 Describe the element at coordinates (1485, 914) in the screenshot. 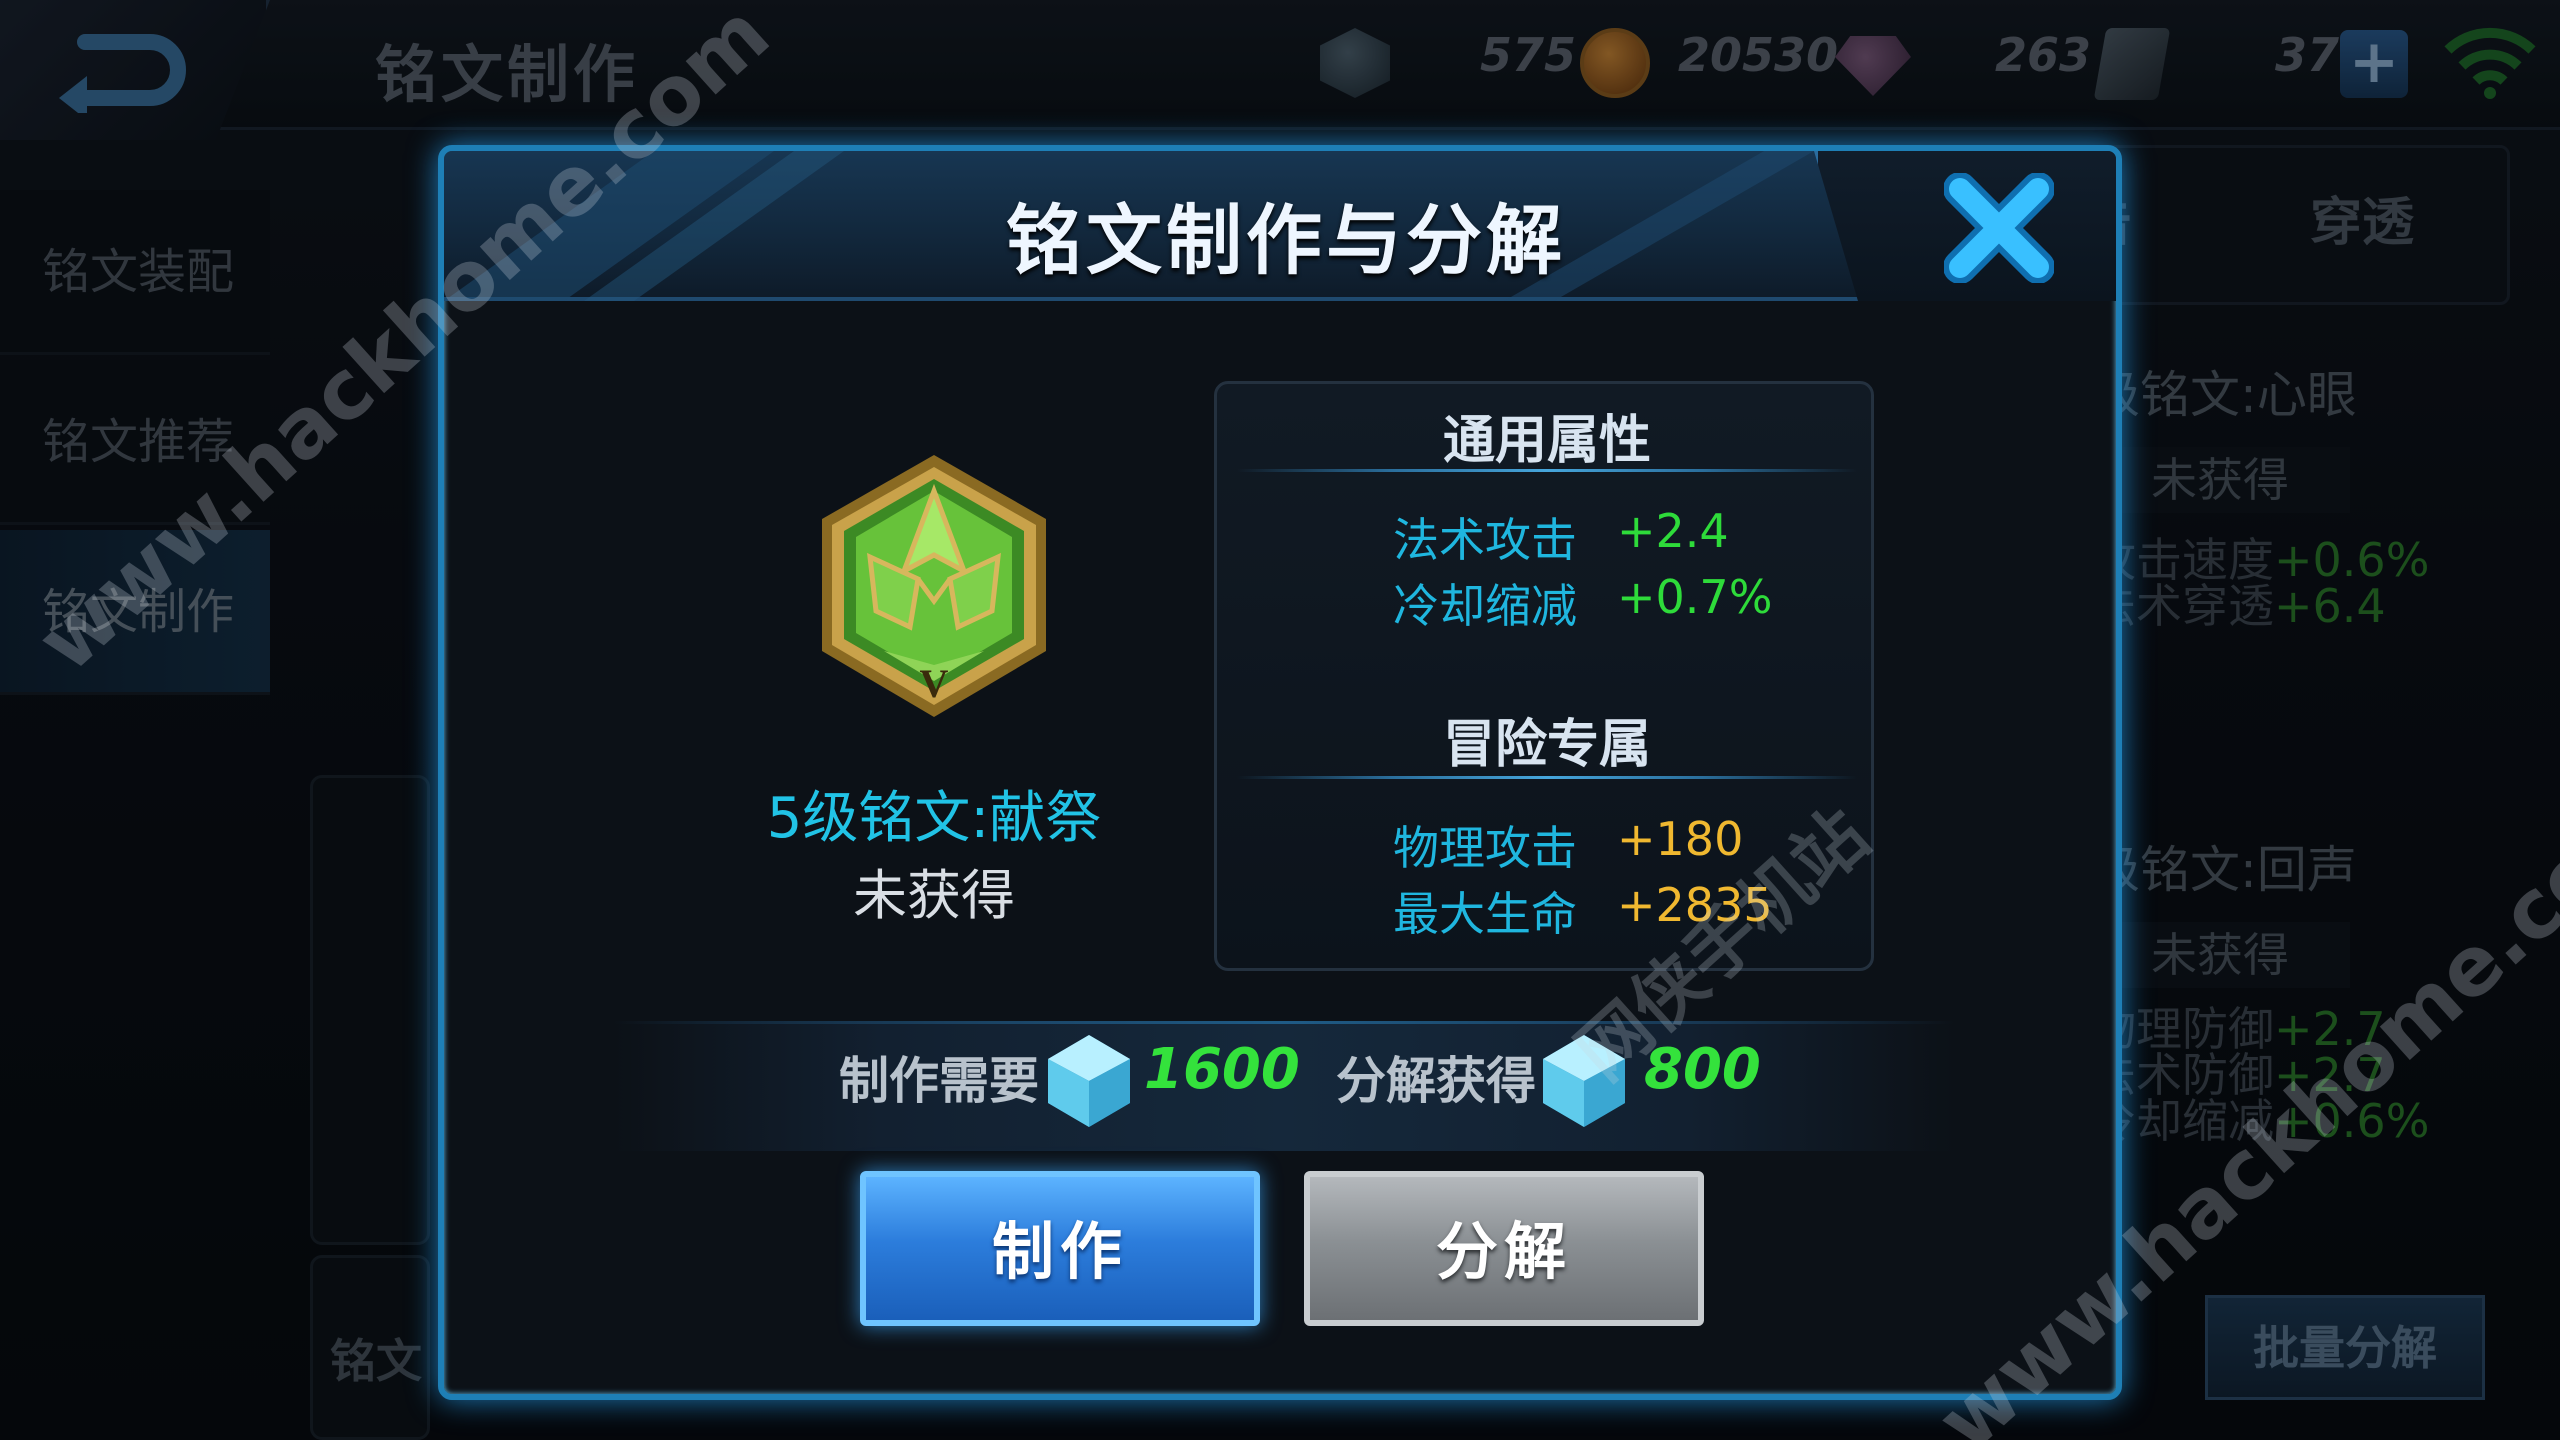

I see `attribute-name: 最大生命` at that location.